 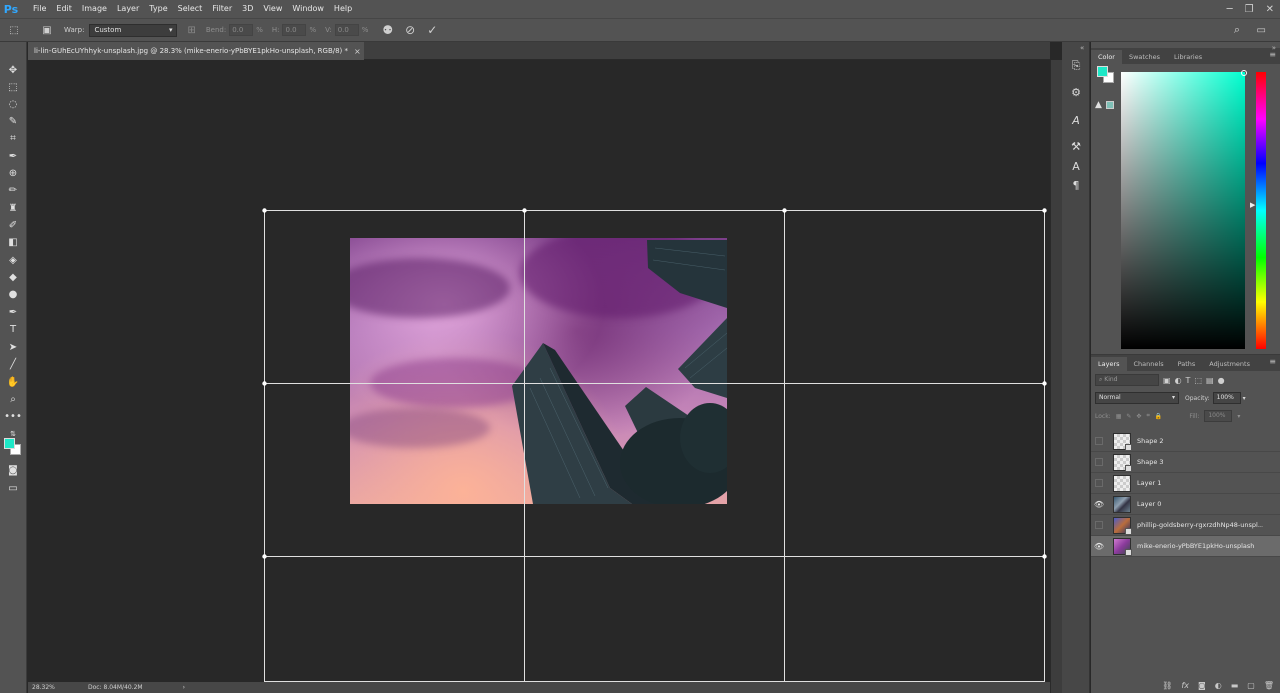 I want to click on menu-3d: 3D, so click(x=247, y=9).